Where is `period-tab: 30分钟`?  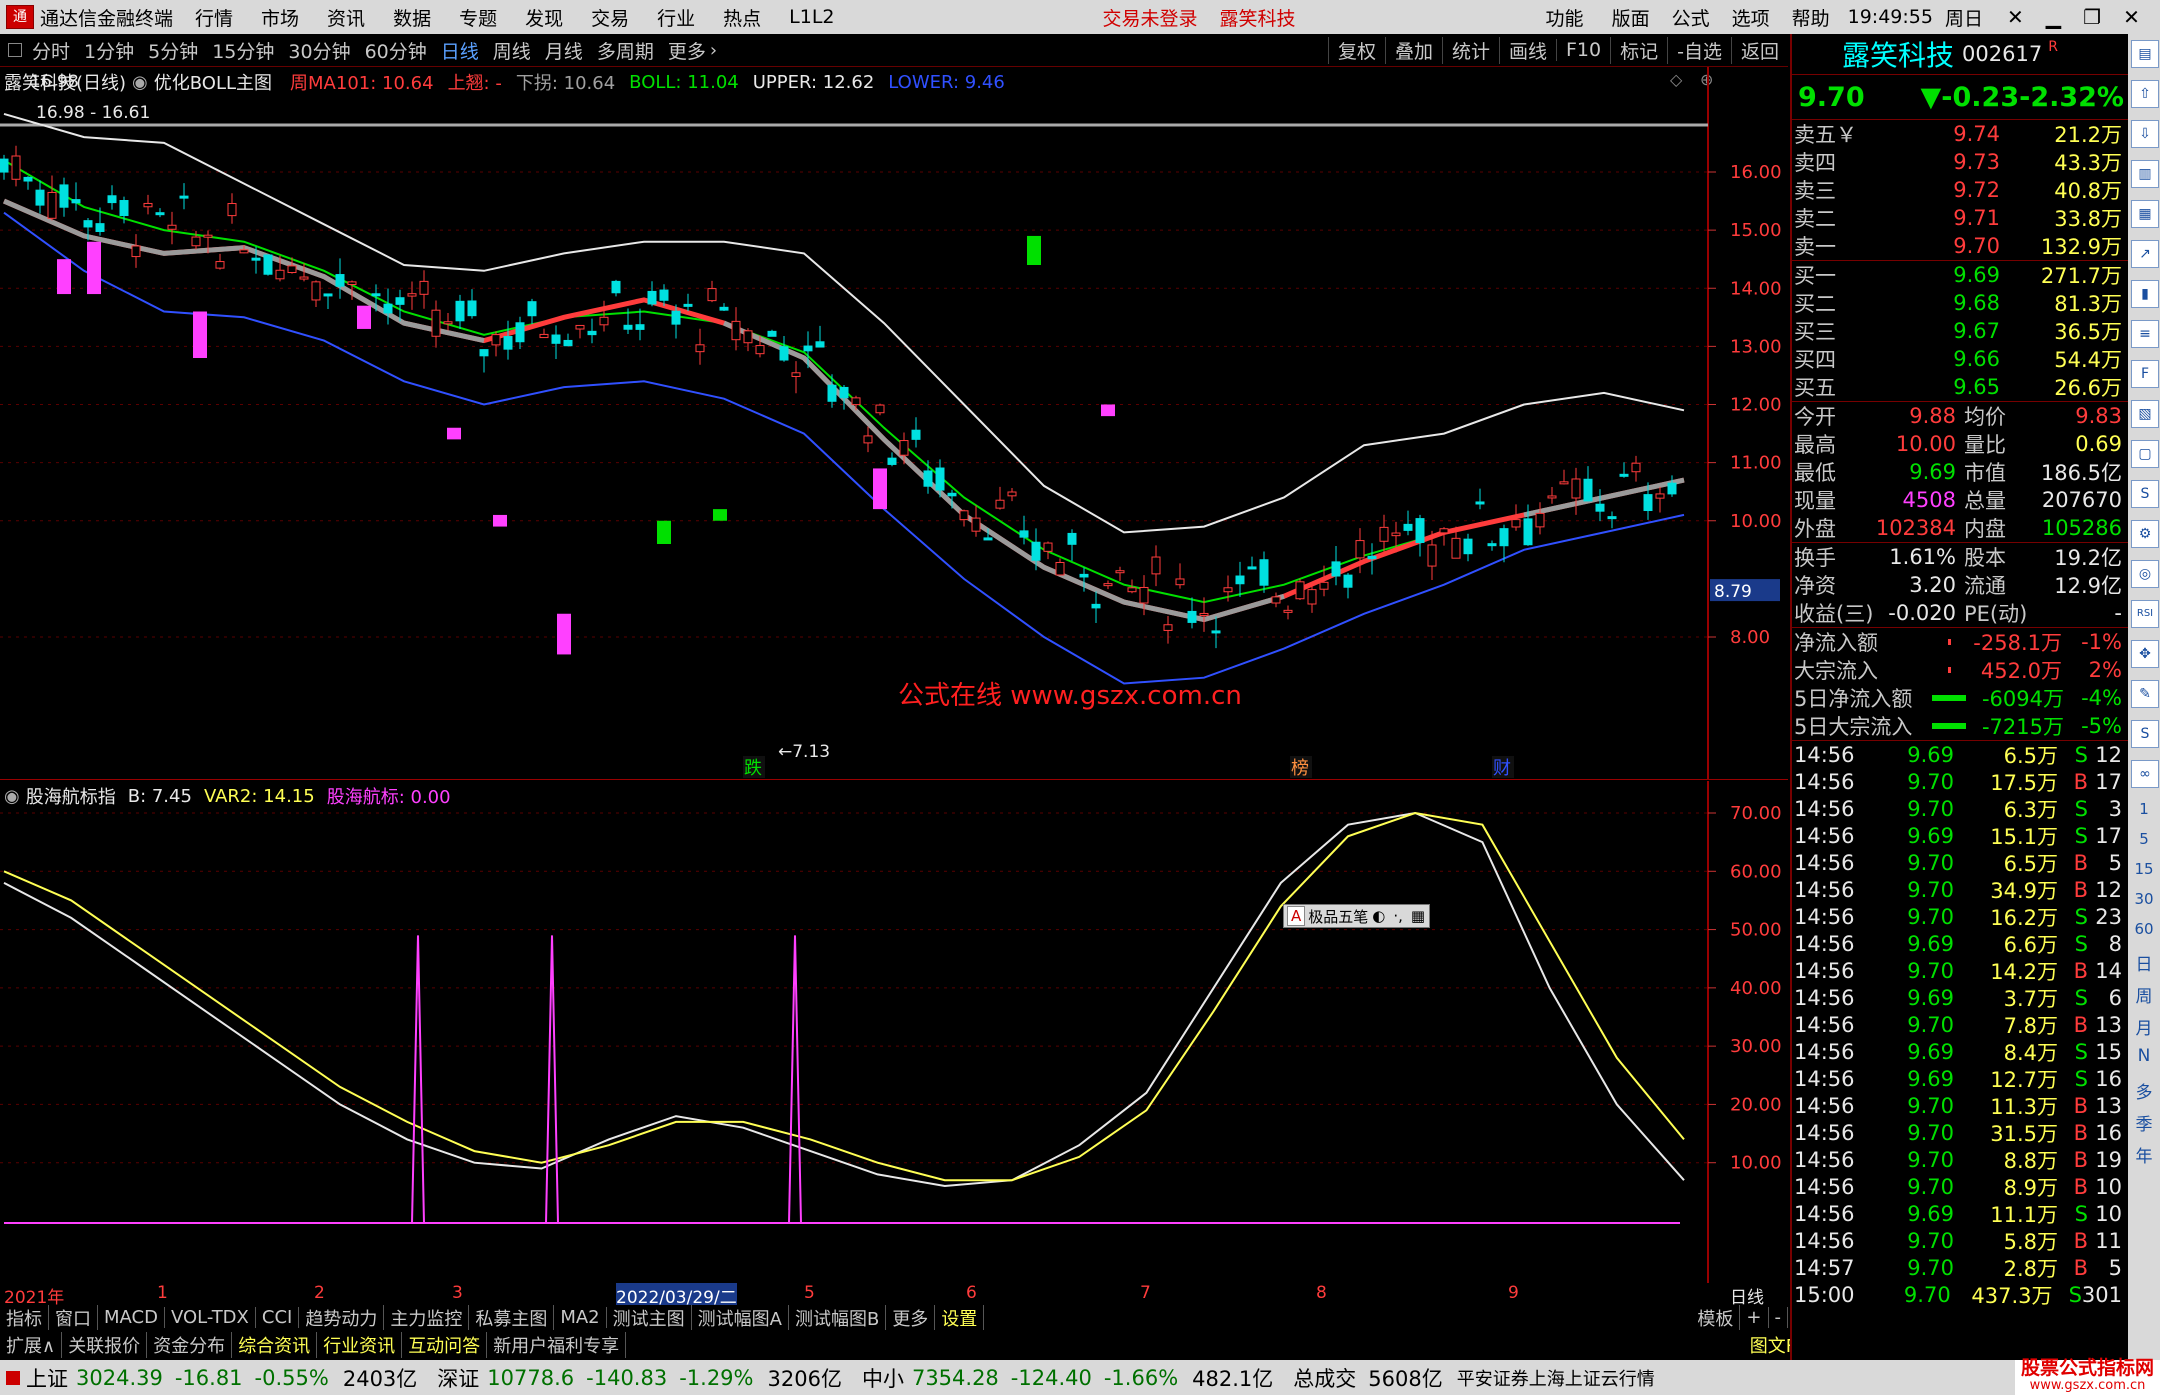 period-tab: 30分钟 is located at coordinates (319, 50).